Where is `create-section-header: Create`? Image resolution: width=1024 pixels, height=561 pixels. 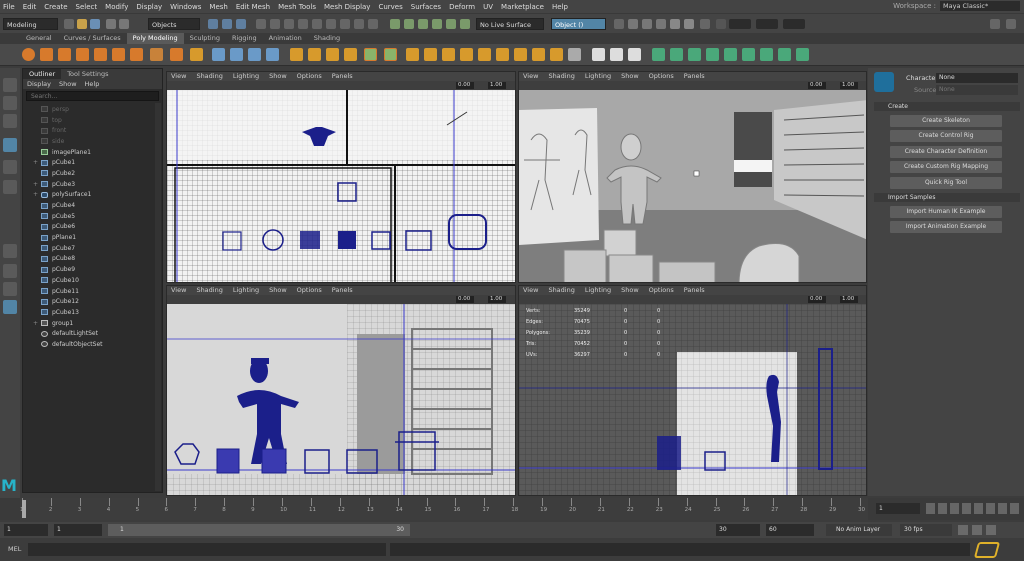
create-section-header: Create is located at coordinates (947, 106).